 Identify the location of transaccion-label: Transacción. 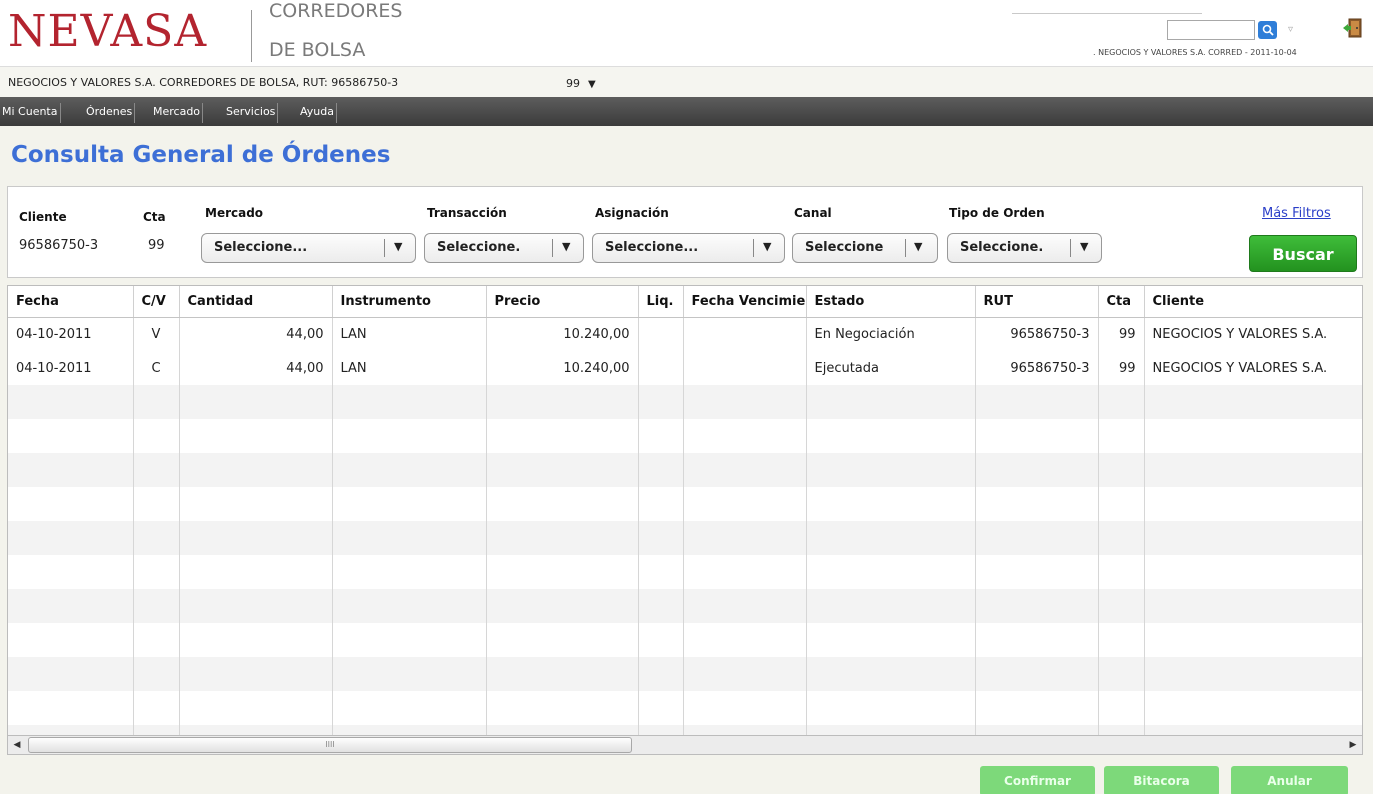
(467, 213).